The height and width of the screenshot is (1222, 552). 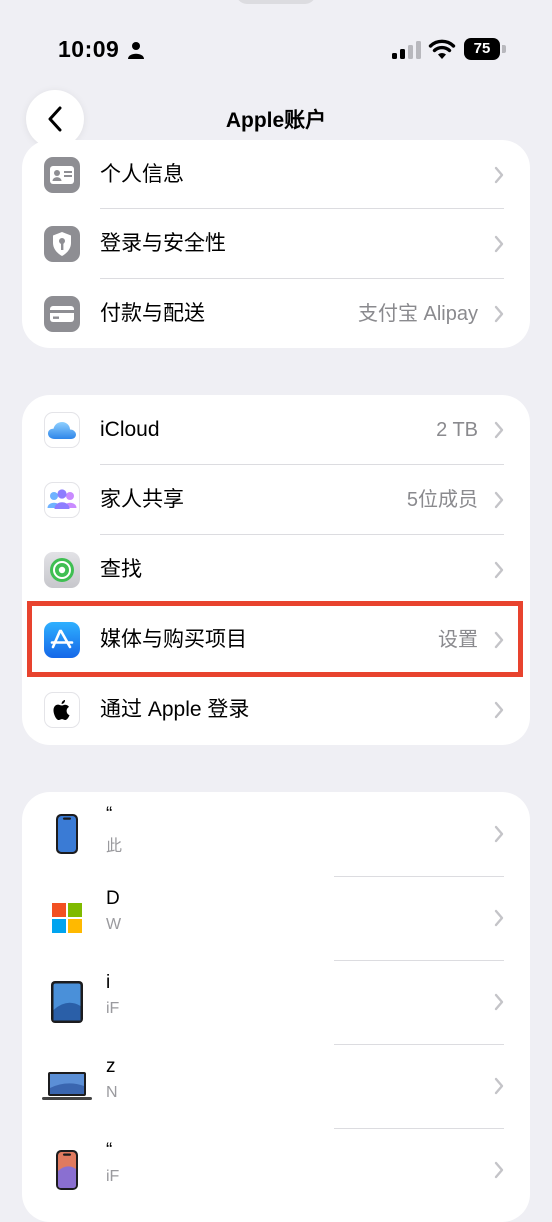 What do you see at coordinates (276, 120) in the screenshot?
I see `page-title: Apple账户` at bounding box center [276, 120].